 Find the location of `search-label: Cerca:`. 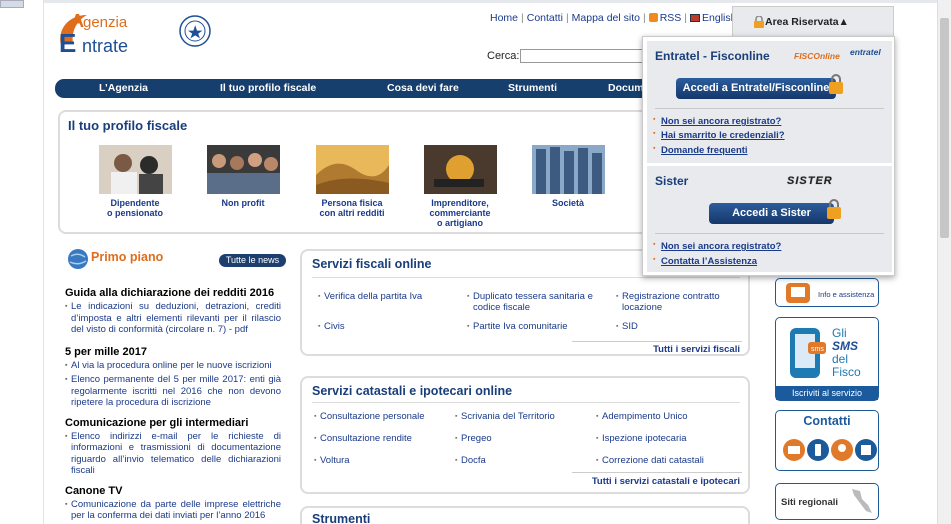

search-label: Cerca: is located at coordinates (503, 56).